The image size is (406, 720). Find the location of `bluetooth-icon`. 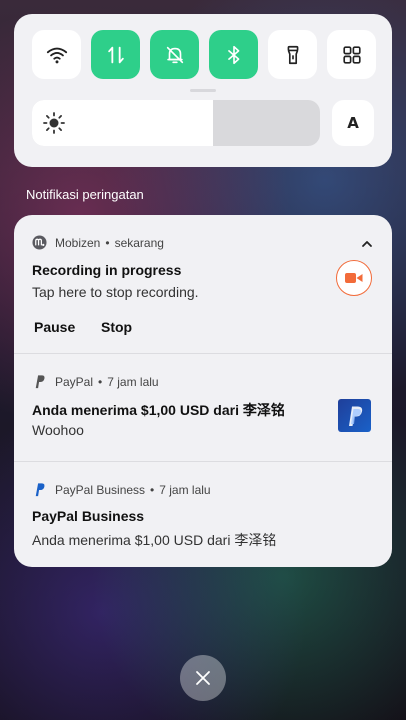

bluetooth-icon is located at coordinates (233, 54).